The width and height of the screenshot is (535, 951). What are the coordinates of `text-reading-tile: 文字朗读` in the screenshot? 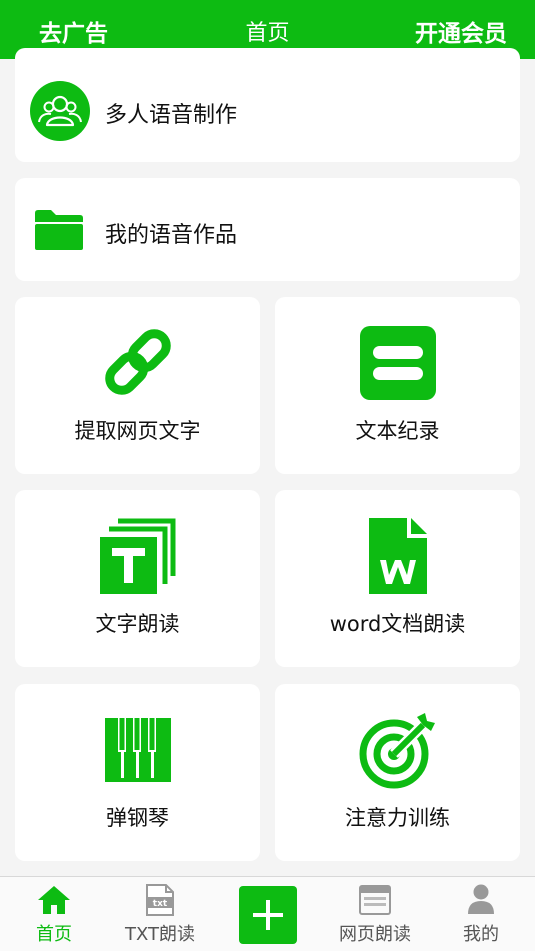 It's located at (137, 578).